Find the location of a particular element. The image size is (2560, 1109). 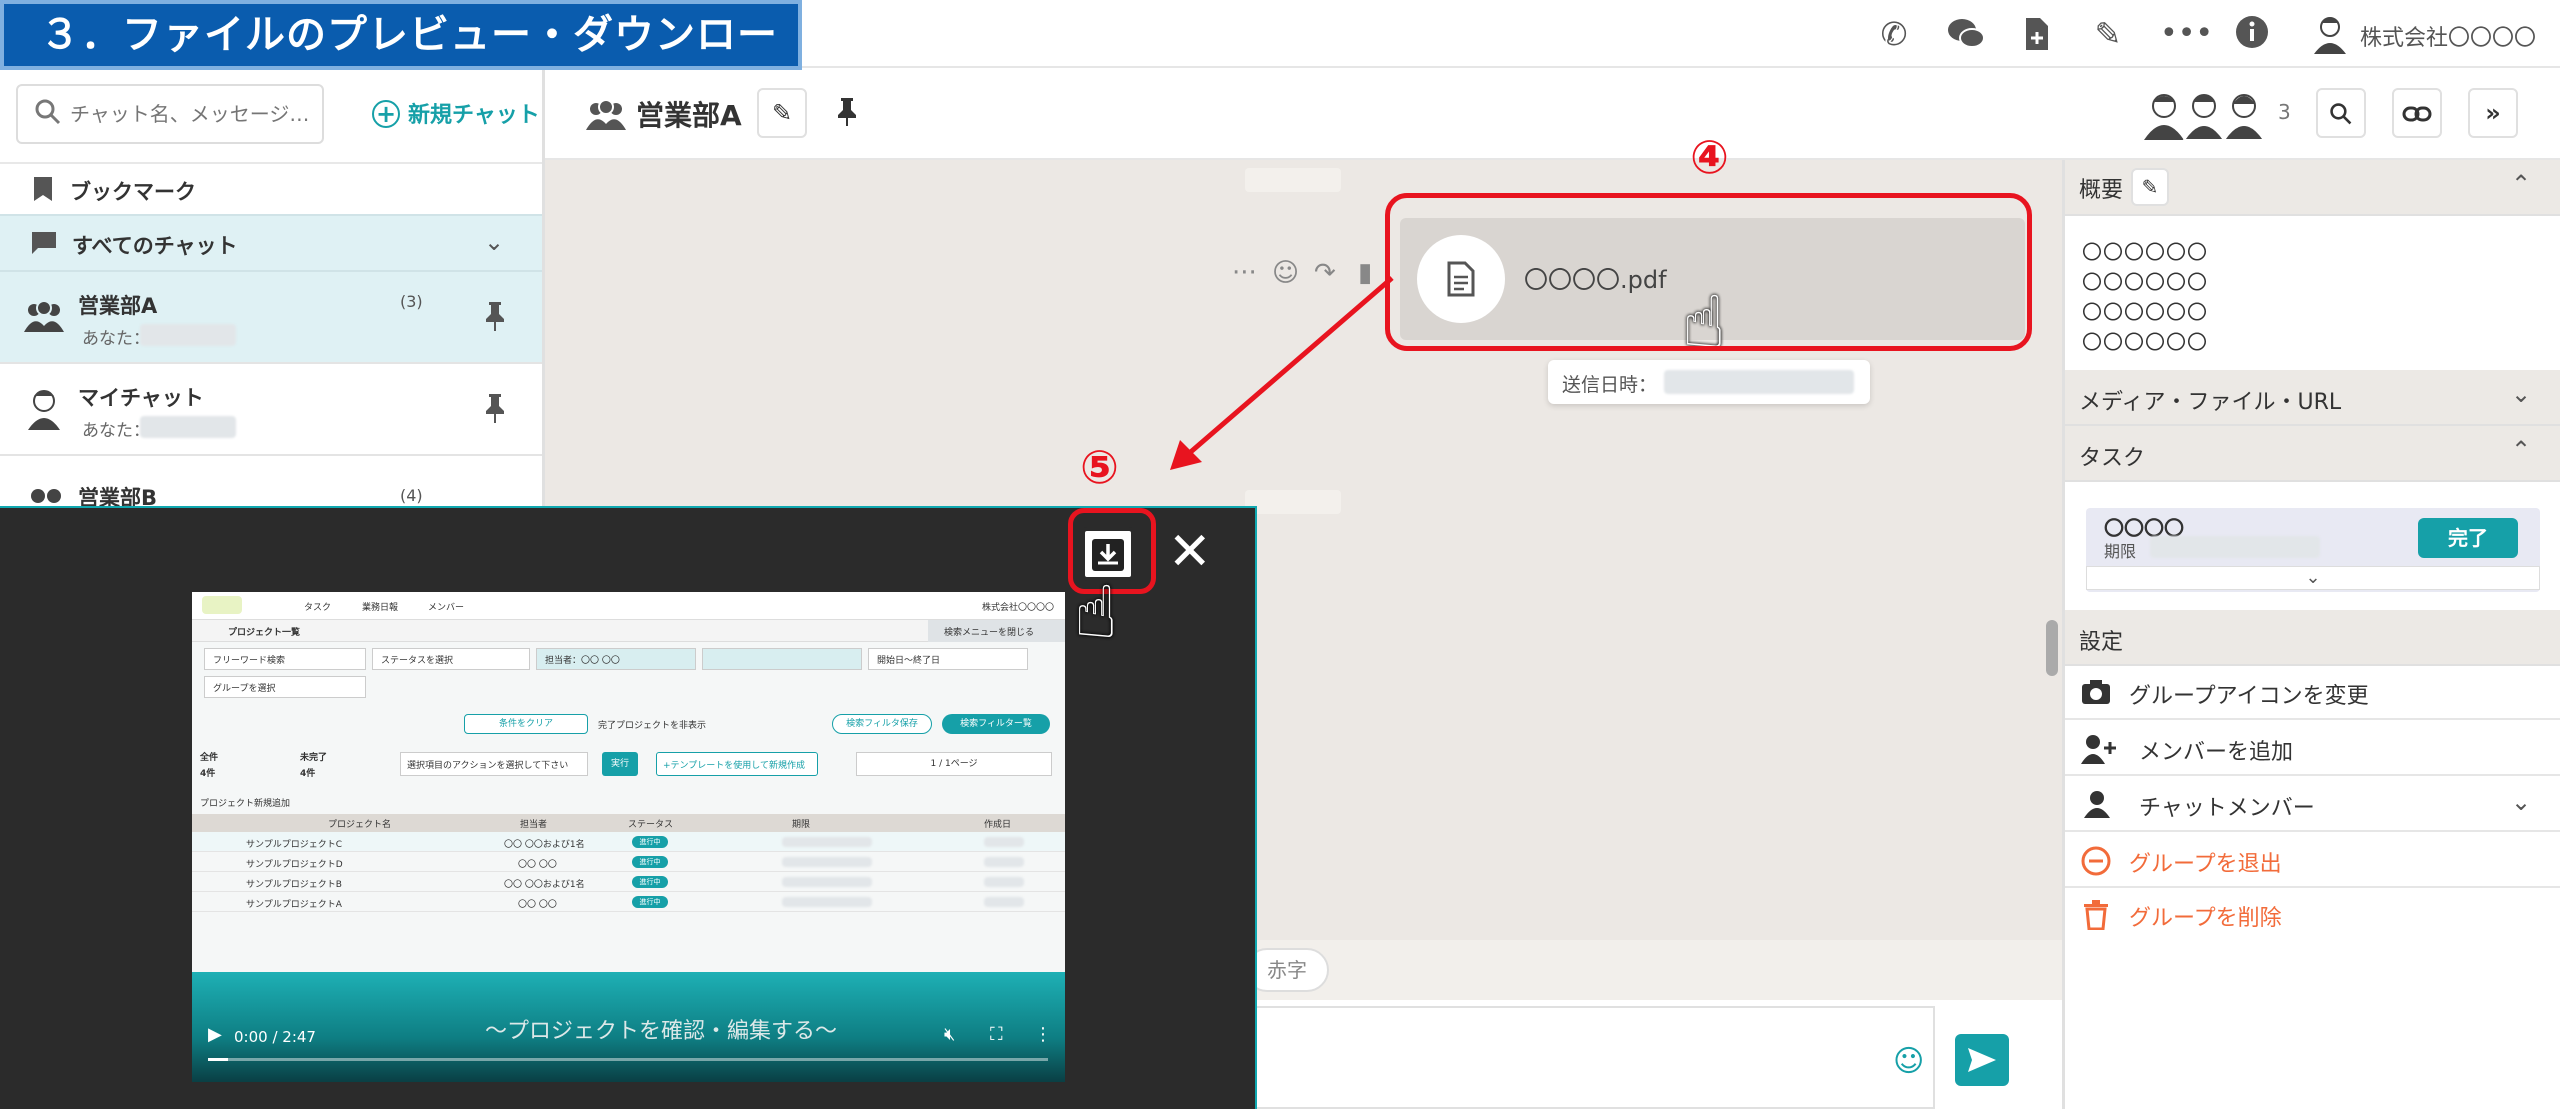

chat-list-item: 営業部B (4) is located at coordinates (271, 484).